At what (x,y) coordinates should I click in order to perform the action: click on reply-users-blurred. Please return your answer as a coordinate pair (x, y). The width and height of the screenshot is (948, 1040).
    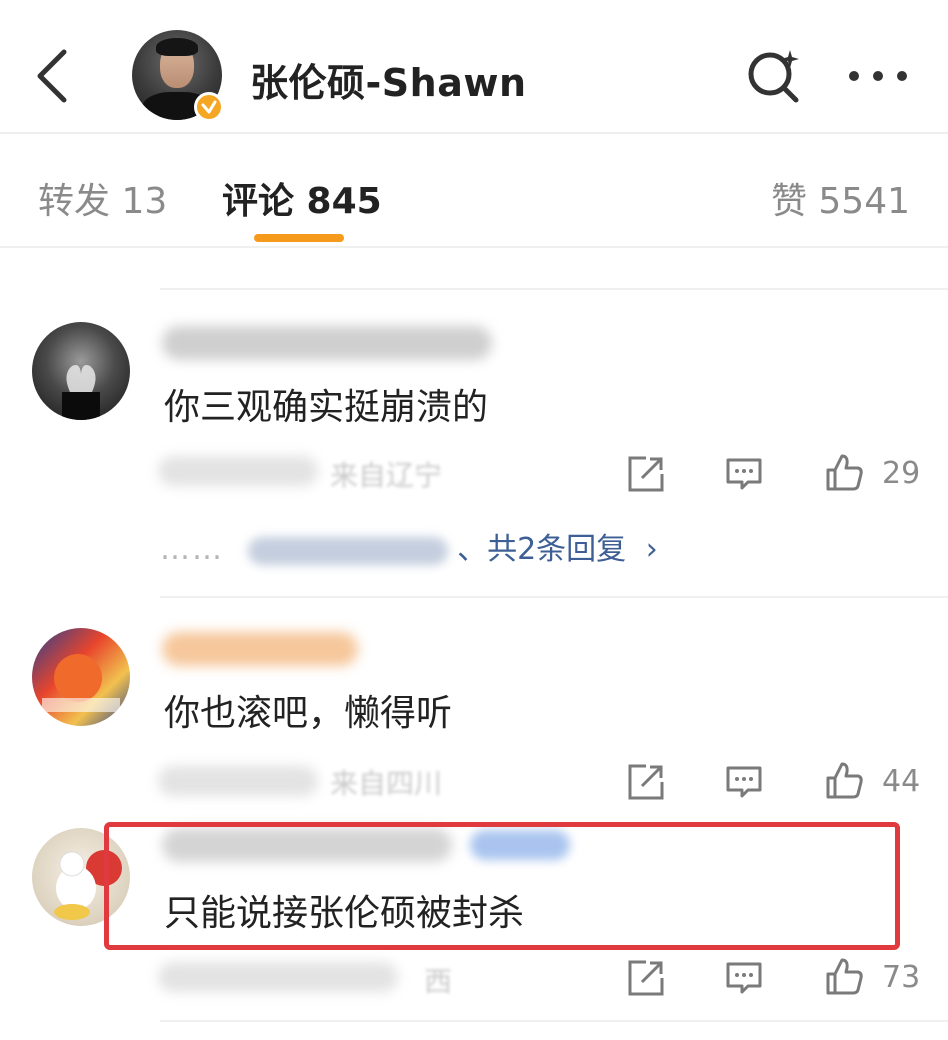
    Looking at the image, I should click on (347, 550).